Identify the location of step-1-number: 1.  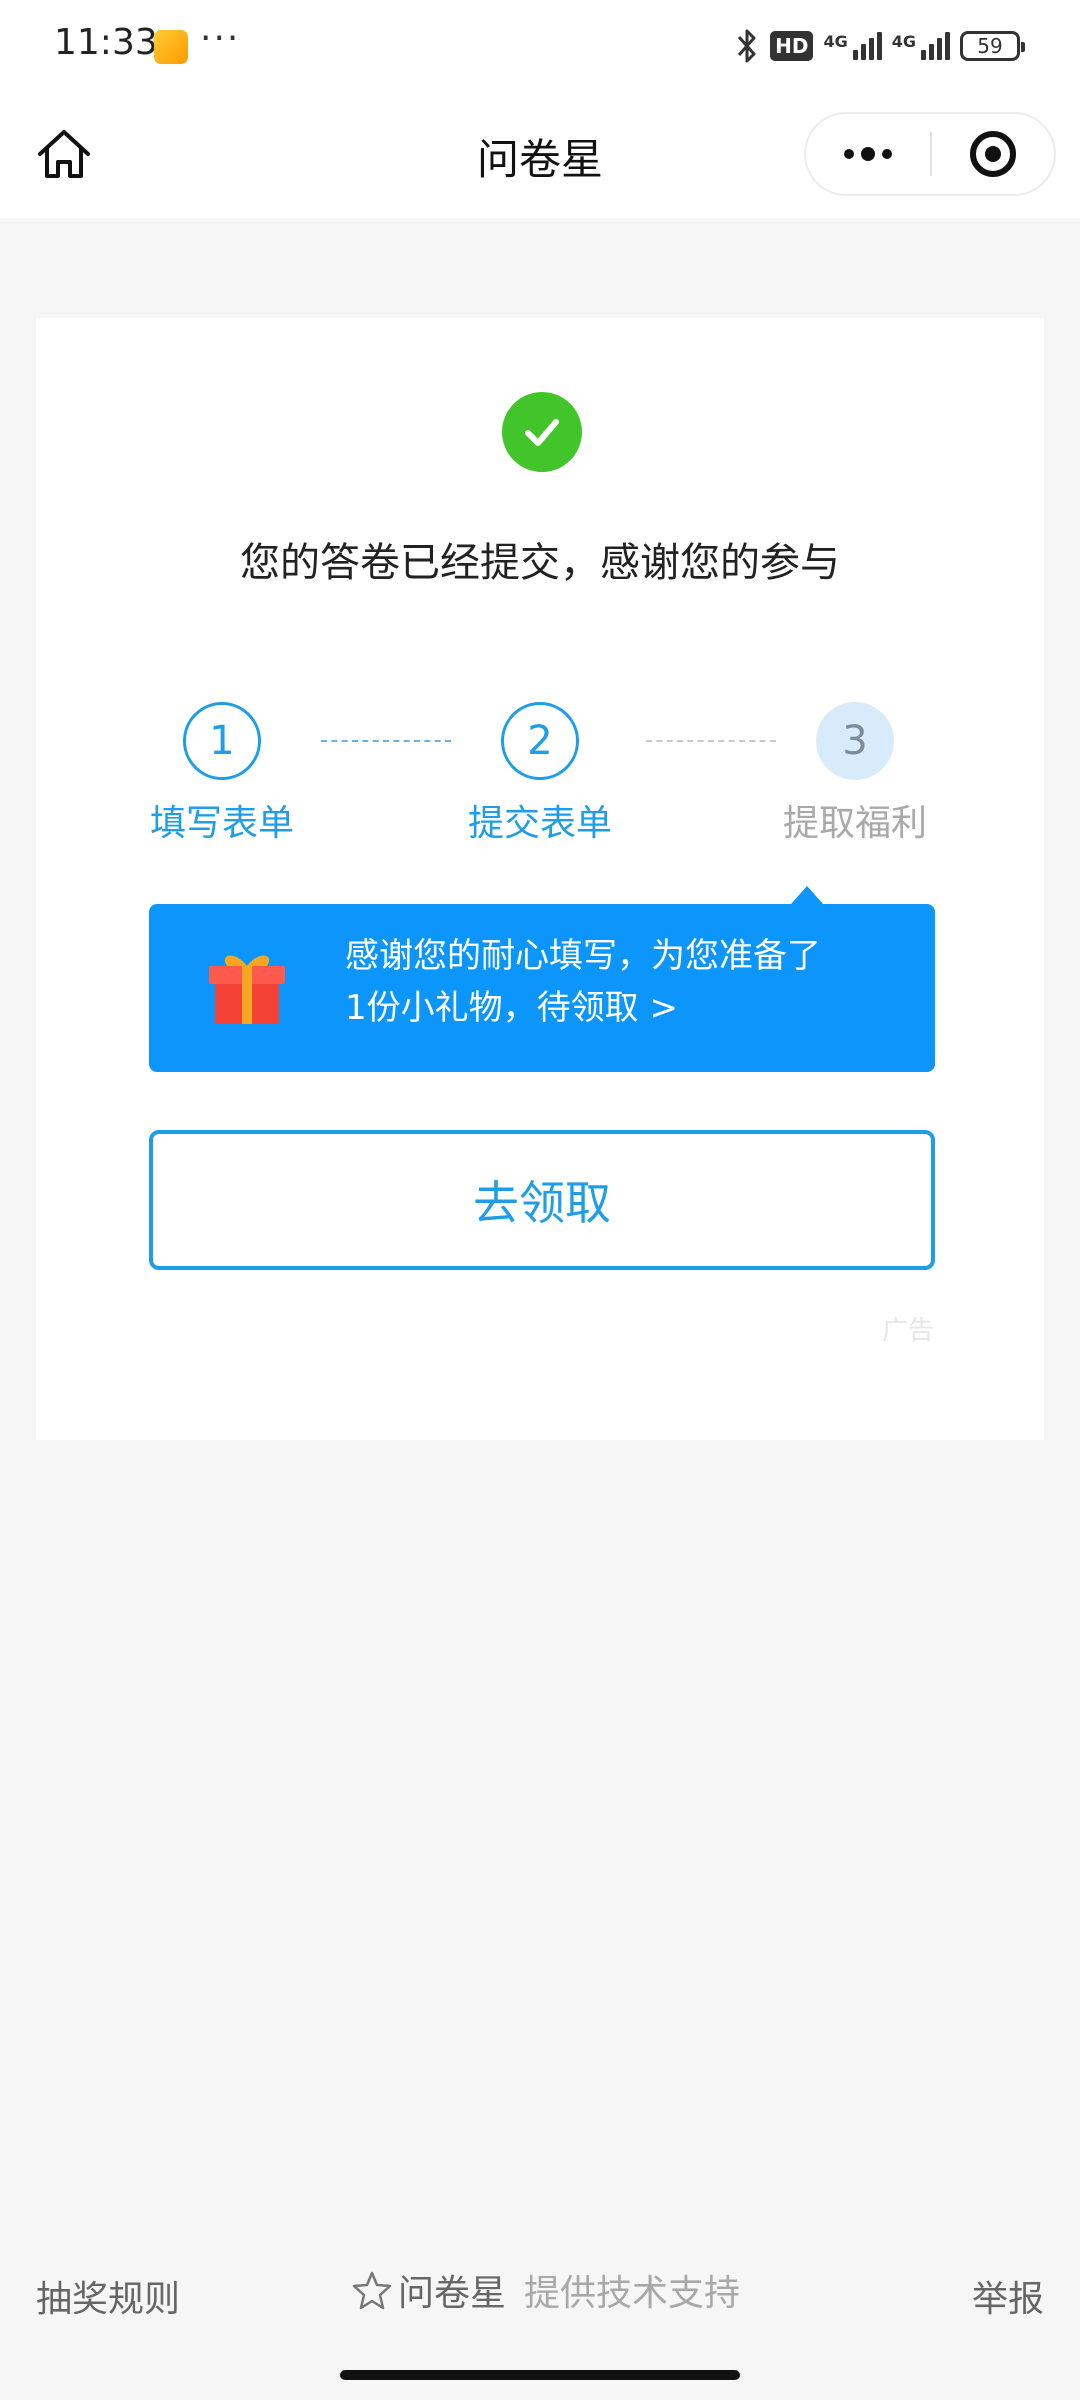
(222, 741).